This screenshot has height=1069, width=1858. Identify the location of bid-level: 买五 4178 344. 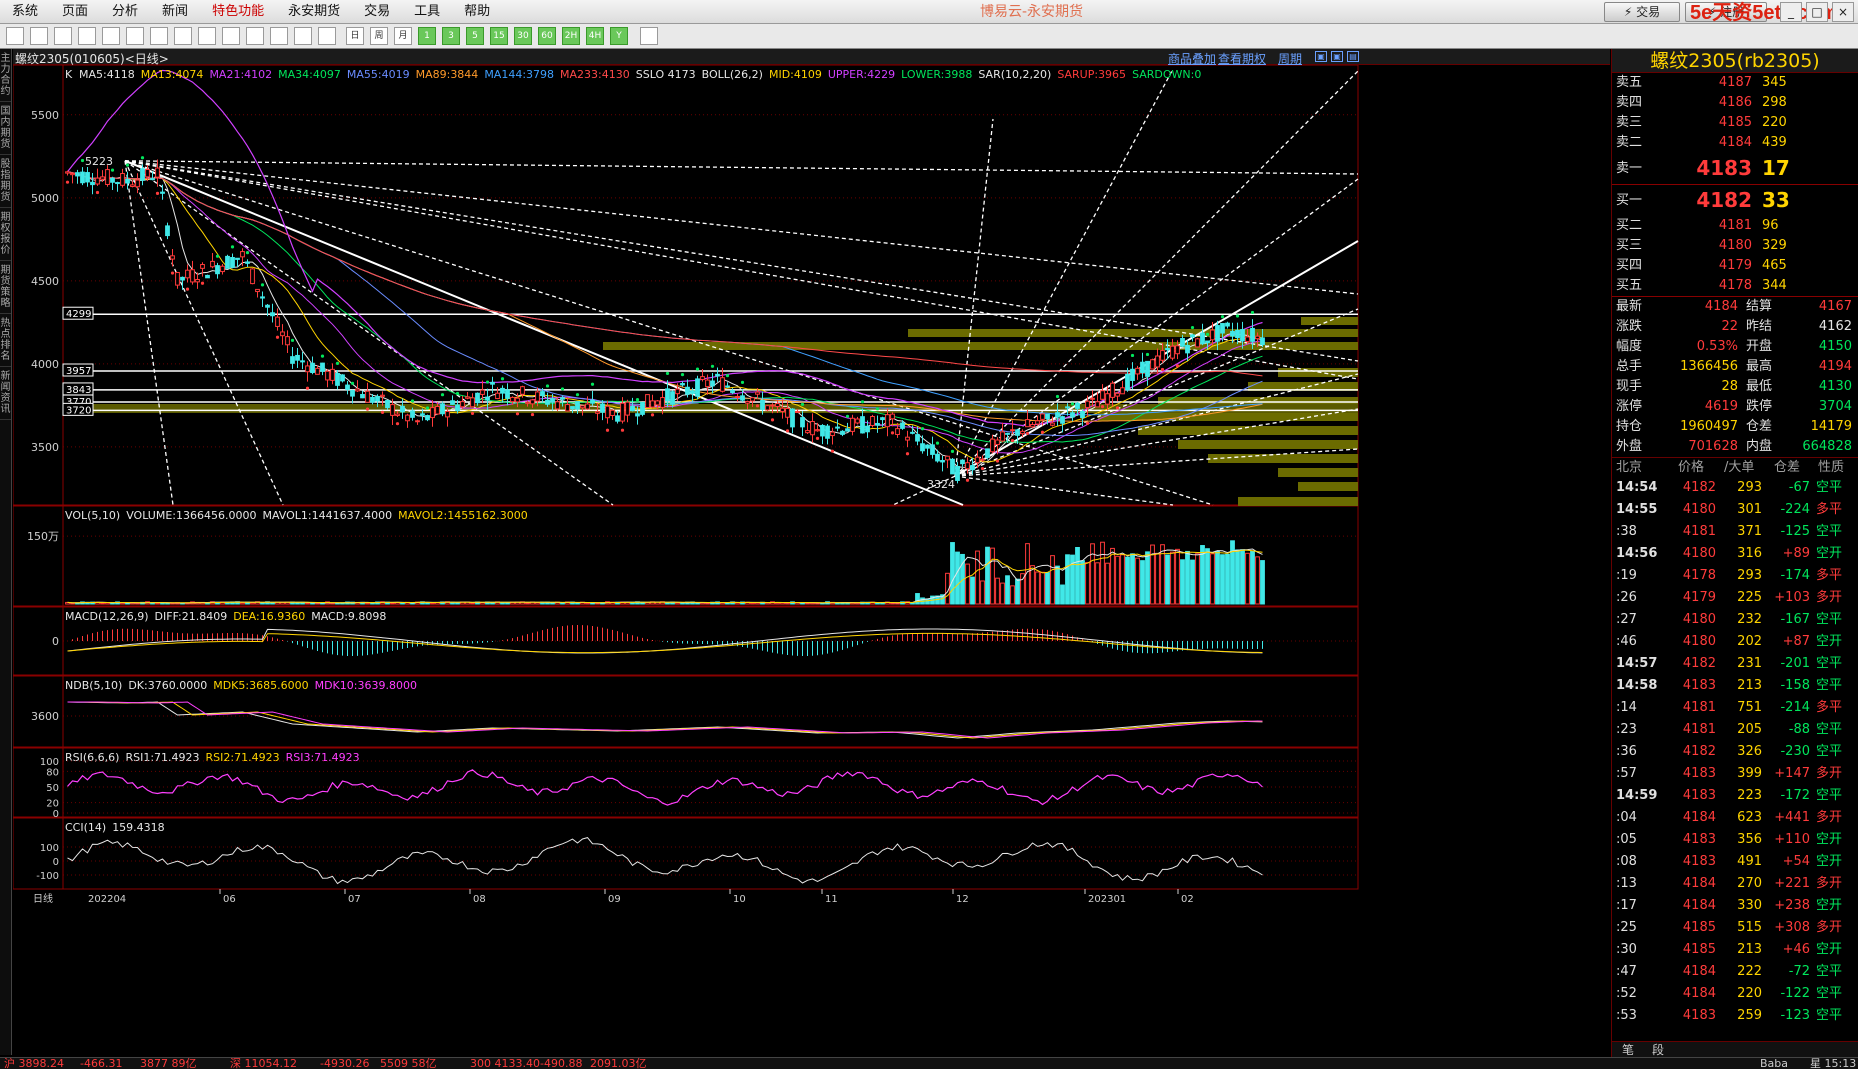
(1735, 286).